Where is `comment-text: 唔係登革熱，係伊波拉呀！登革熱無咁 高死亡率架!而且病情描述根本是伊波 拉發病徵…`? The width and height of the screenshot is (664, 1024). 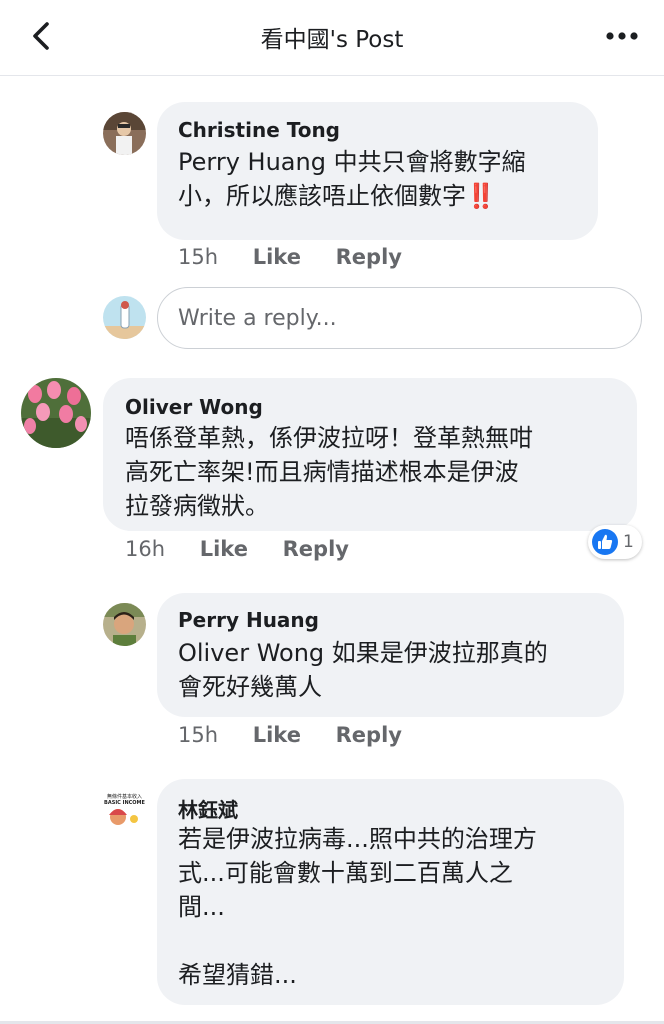
comment-text: 唔係登革熱，係伊波拉呀！登革熱無咁 高死亡率架!而且病情描述根本是伊波 拉發病徵… is located at coordinates (329, 472).